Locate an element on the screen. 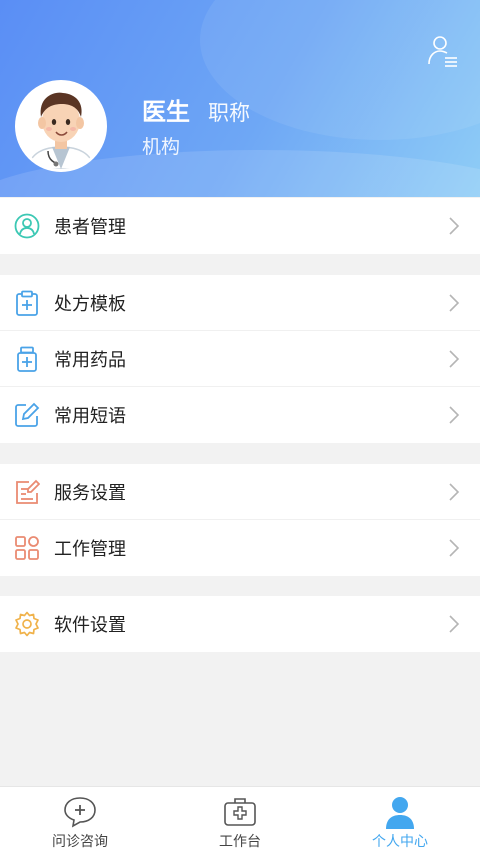 This screenshot has height=853, width=480. menu-item-label: 常用短语 is located at coordinates (90, 416).